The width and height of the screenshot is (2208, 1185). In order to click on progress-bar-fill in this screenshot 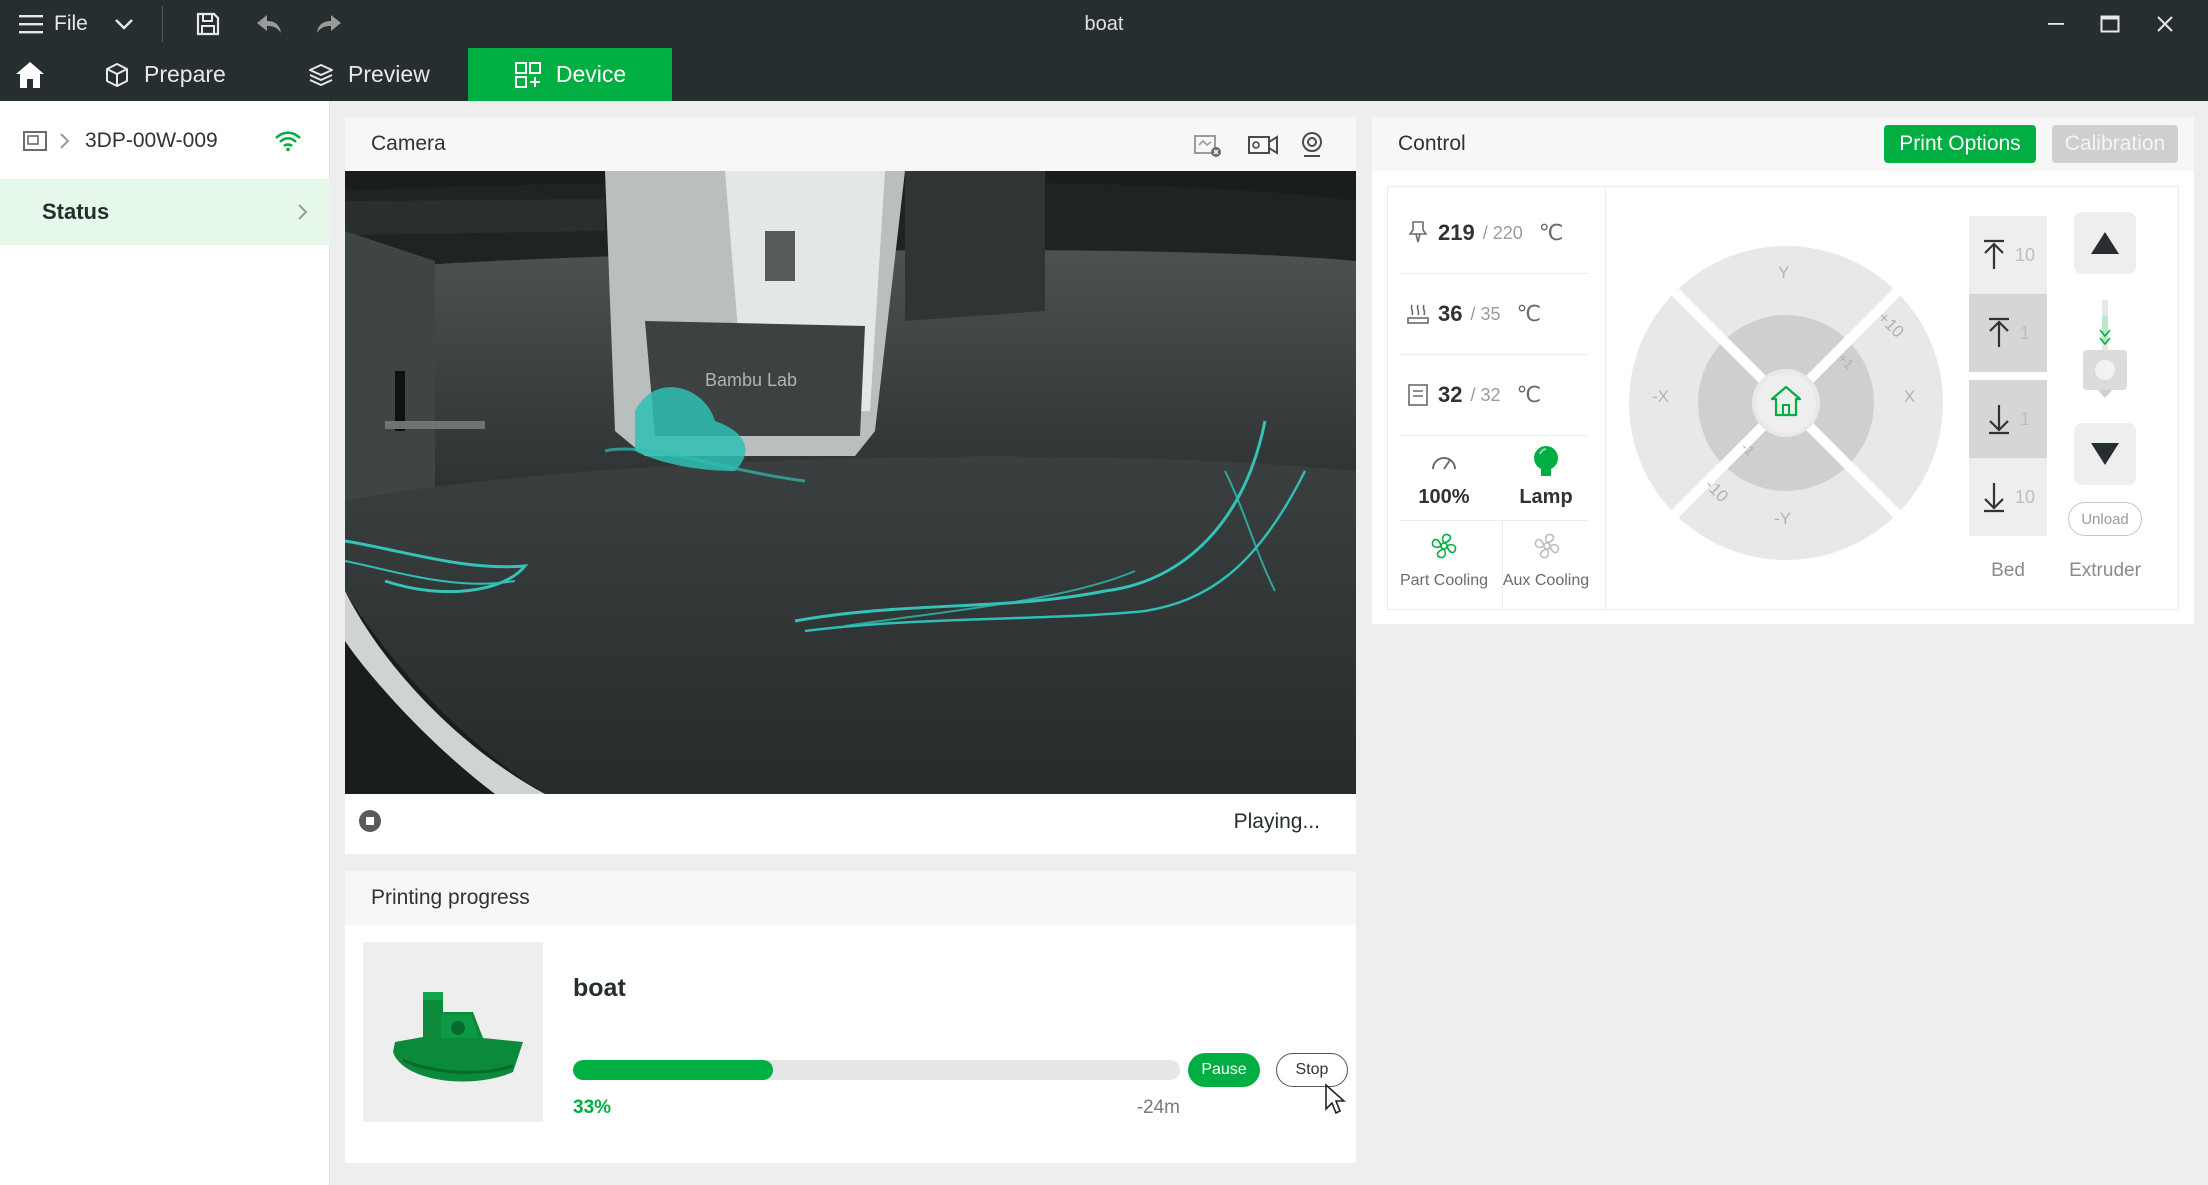, I will do `click(673, 1070)`.